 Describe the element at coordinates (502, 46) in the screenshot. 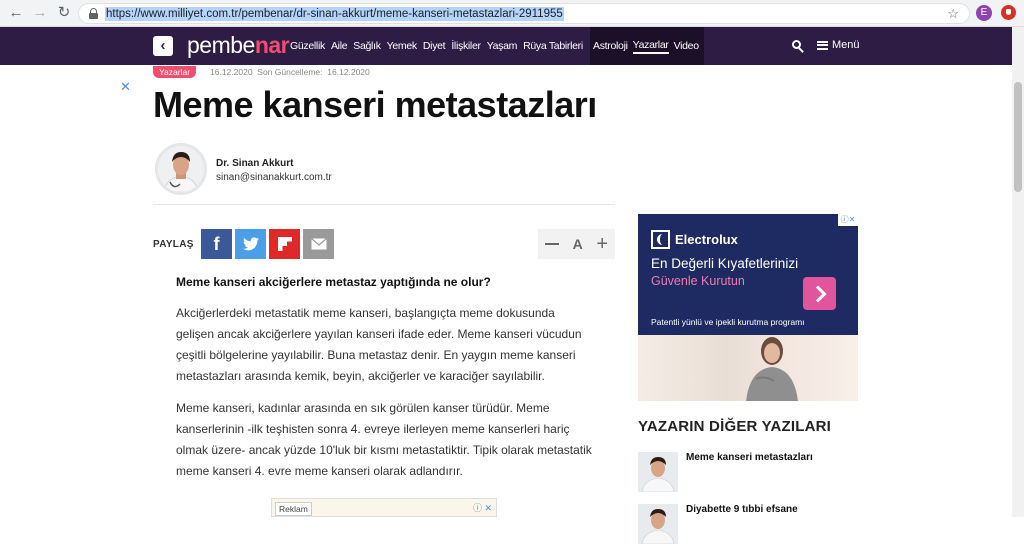

I see `nav-item: Yaşam` at that location.